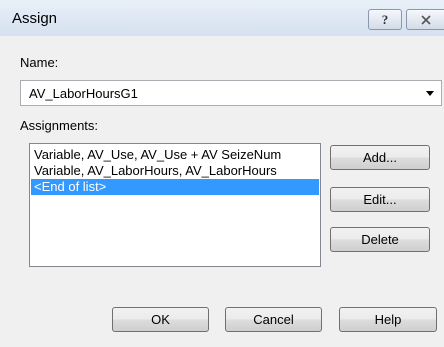  What do you see at coordinates (430, 94) in the screenshot?
I see `dropdown-arrow-icon` at bounding box center [430, 94].